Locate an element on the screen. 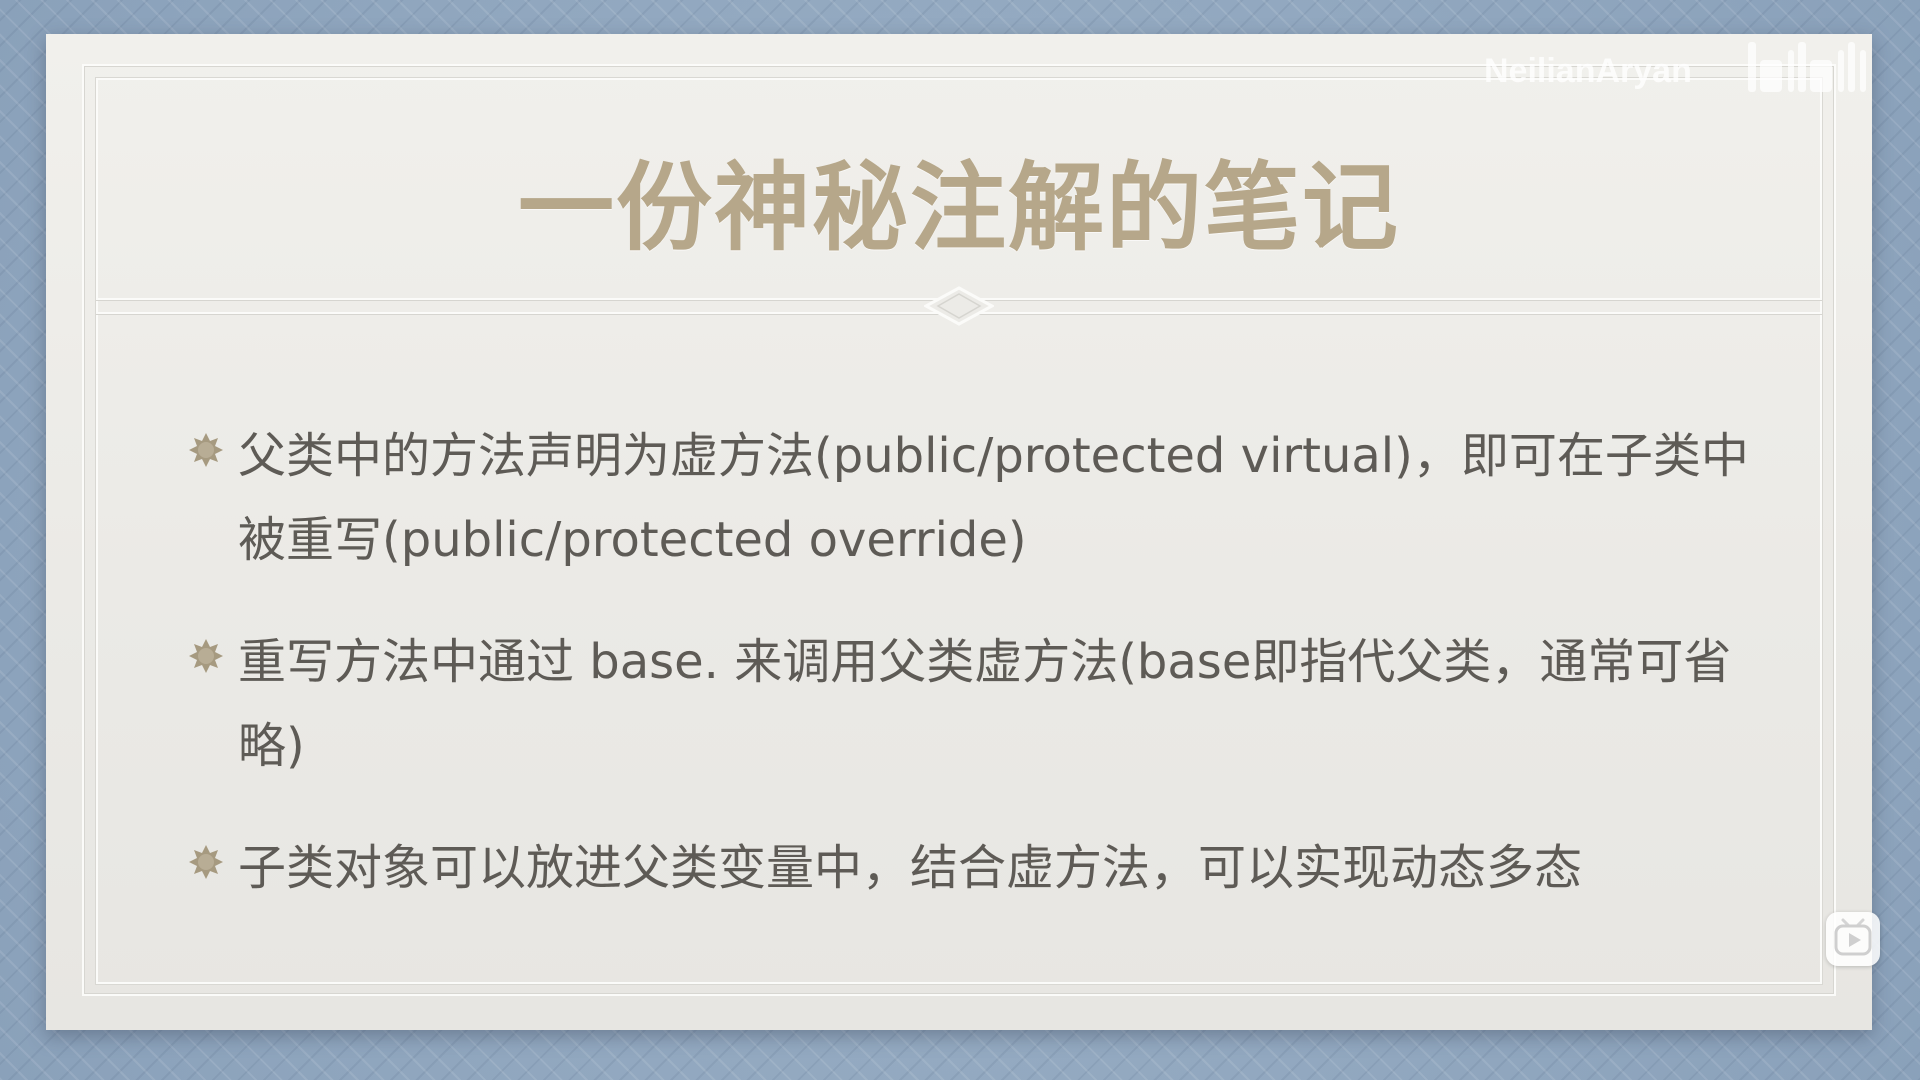  list-item: 重写方法中通过 base. 来调用父类虚方法(base即指代父类，通常可省略) is located at coordinates (978, 704).